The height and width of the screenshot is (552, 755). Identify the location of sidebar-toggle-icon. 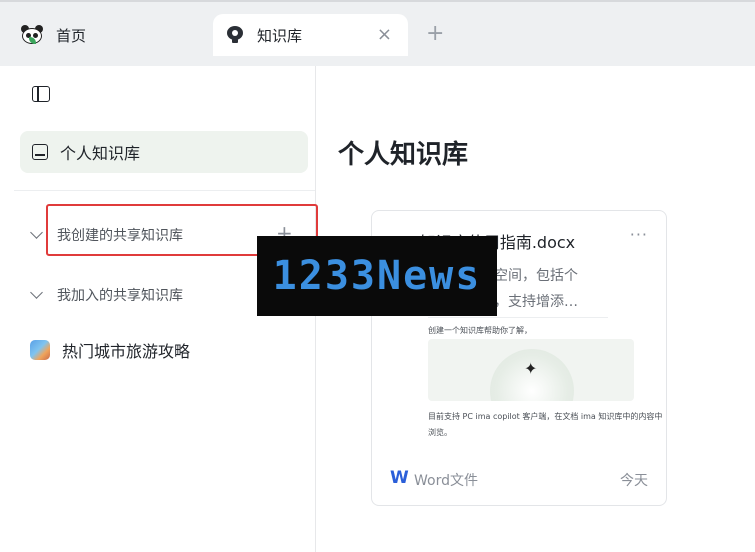
(41, 94).